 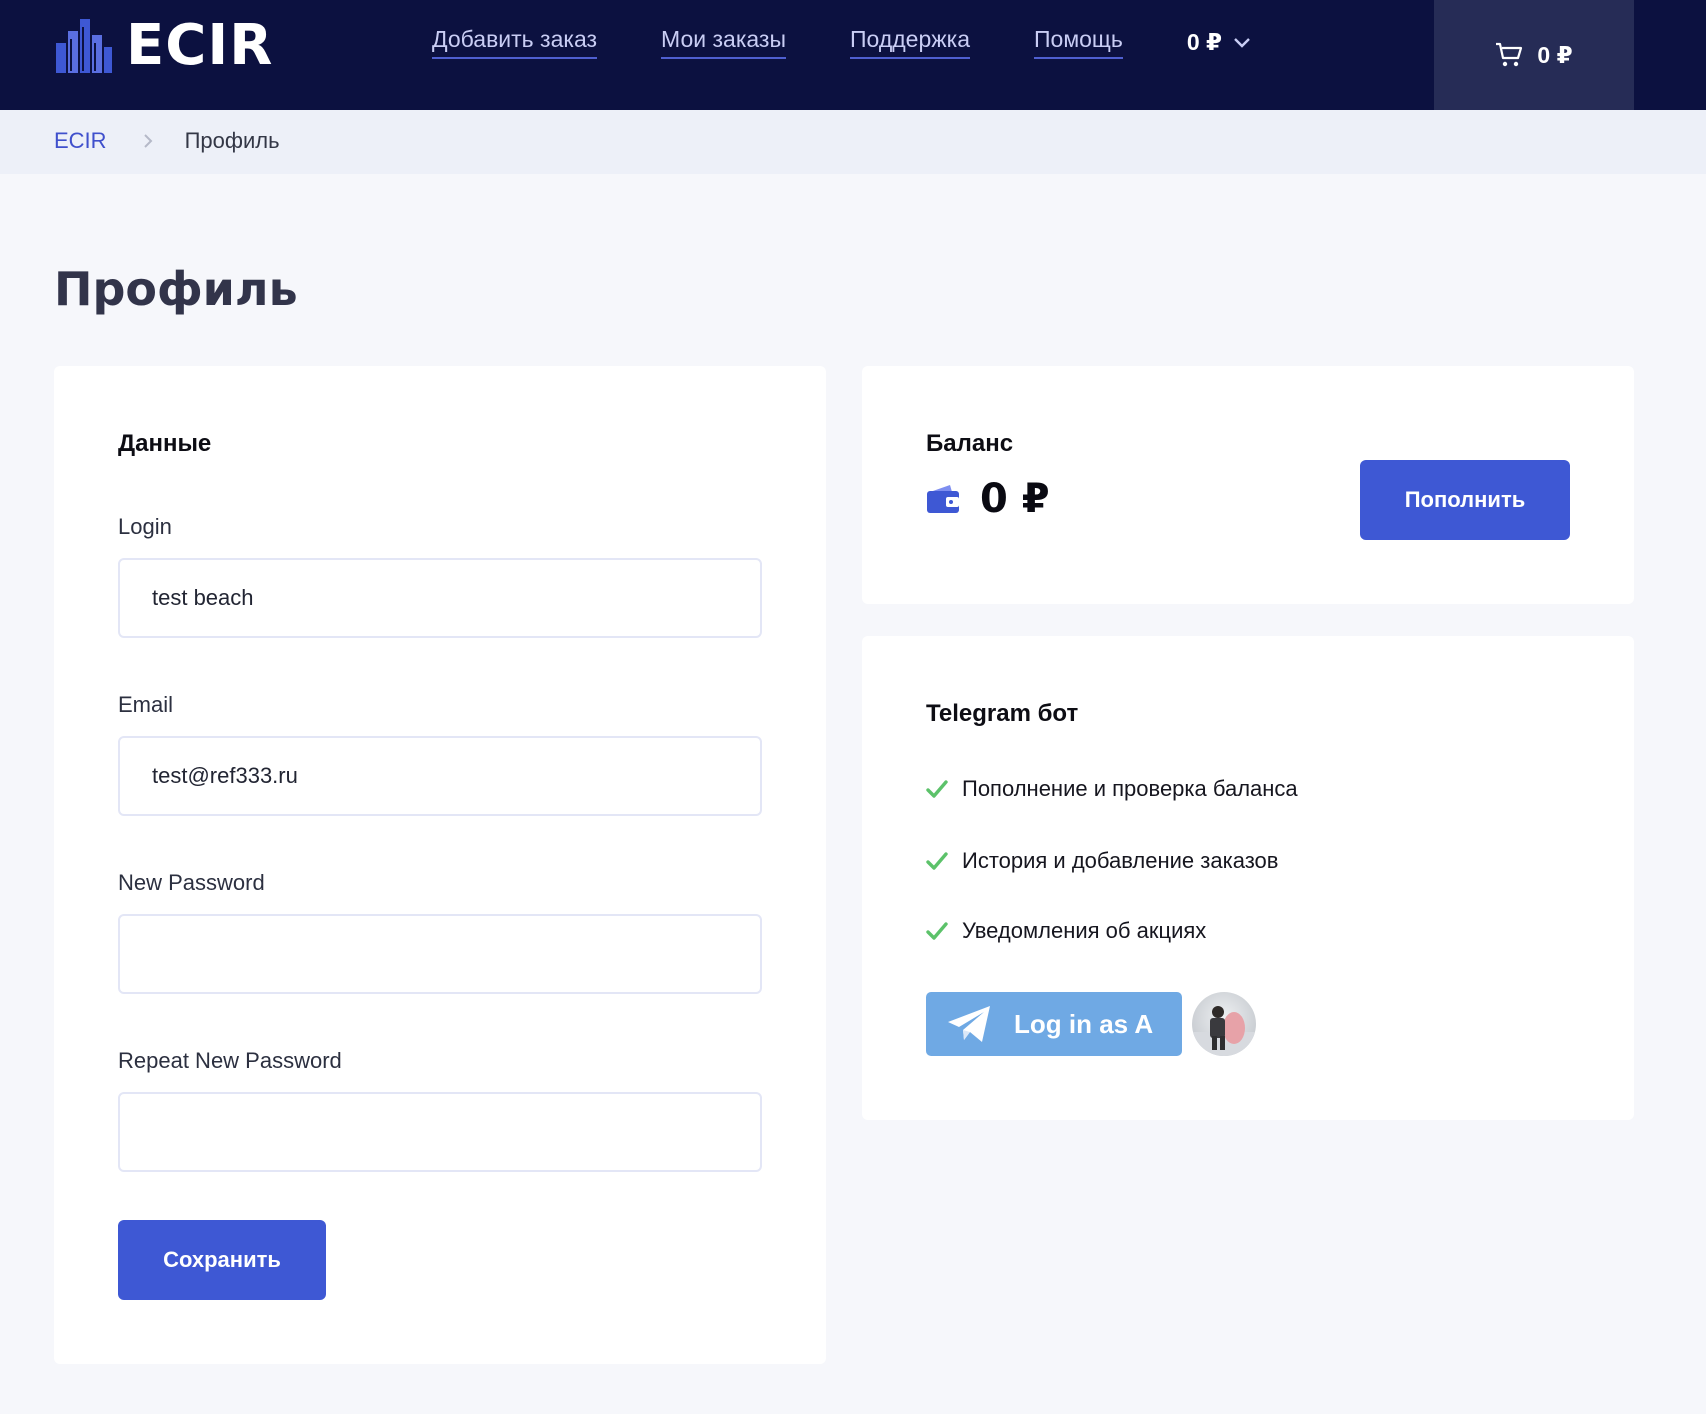 I want to click on avatar-photo, so click(x=1224, y=1031).